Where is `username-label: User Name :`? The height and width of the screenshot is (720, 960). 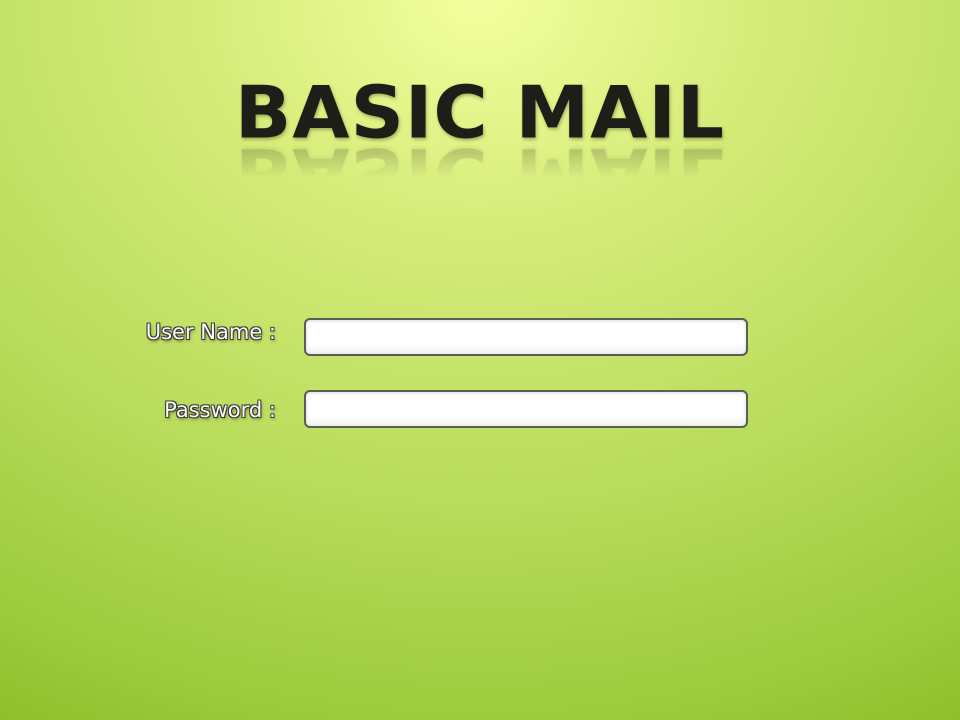 username-label: User Name : is located at coordinates (210, 332).